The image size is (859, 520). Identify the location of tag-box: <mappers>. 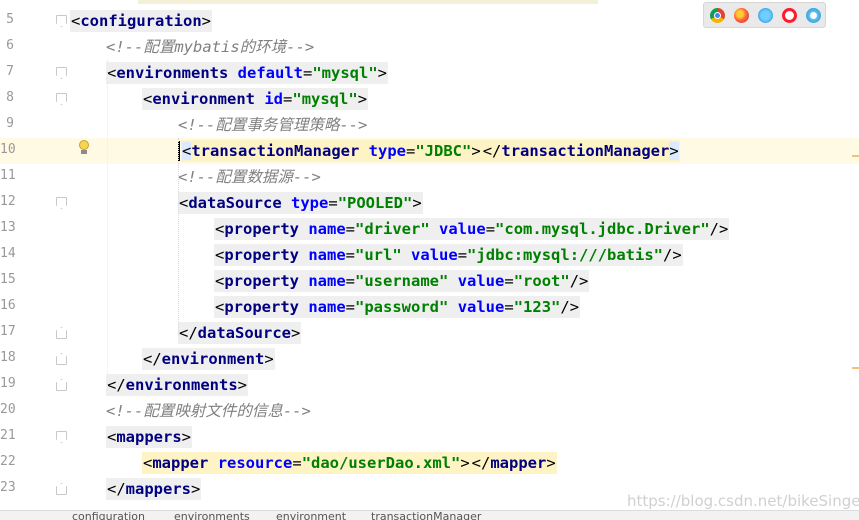
(149, 437).